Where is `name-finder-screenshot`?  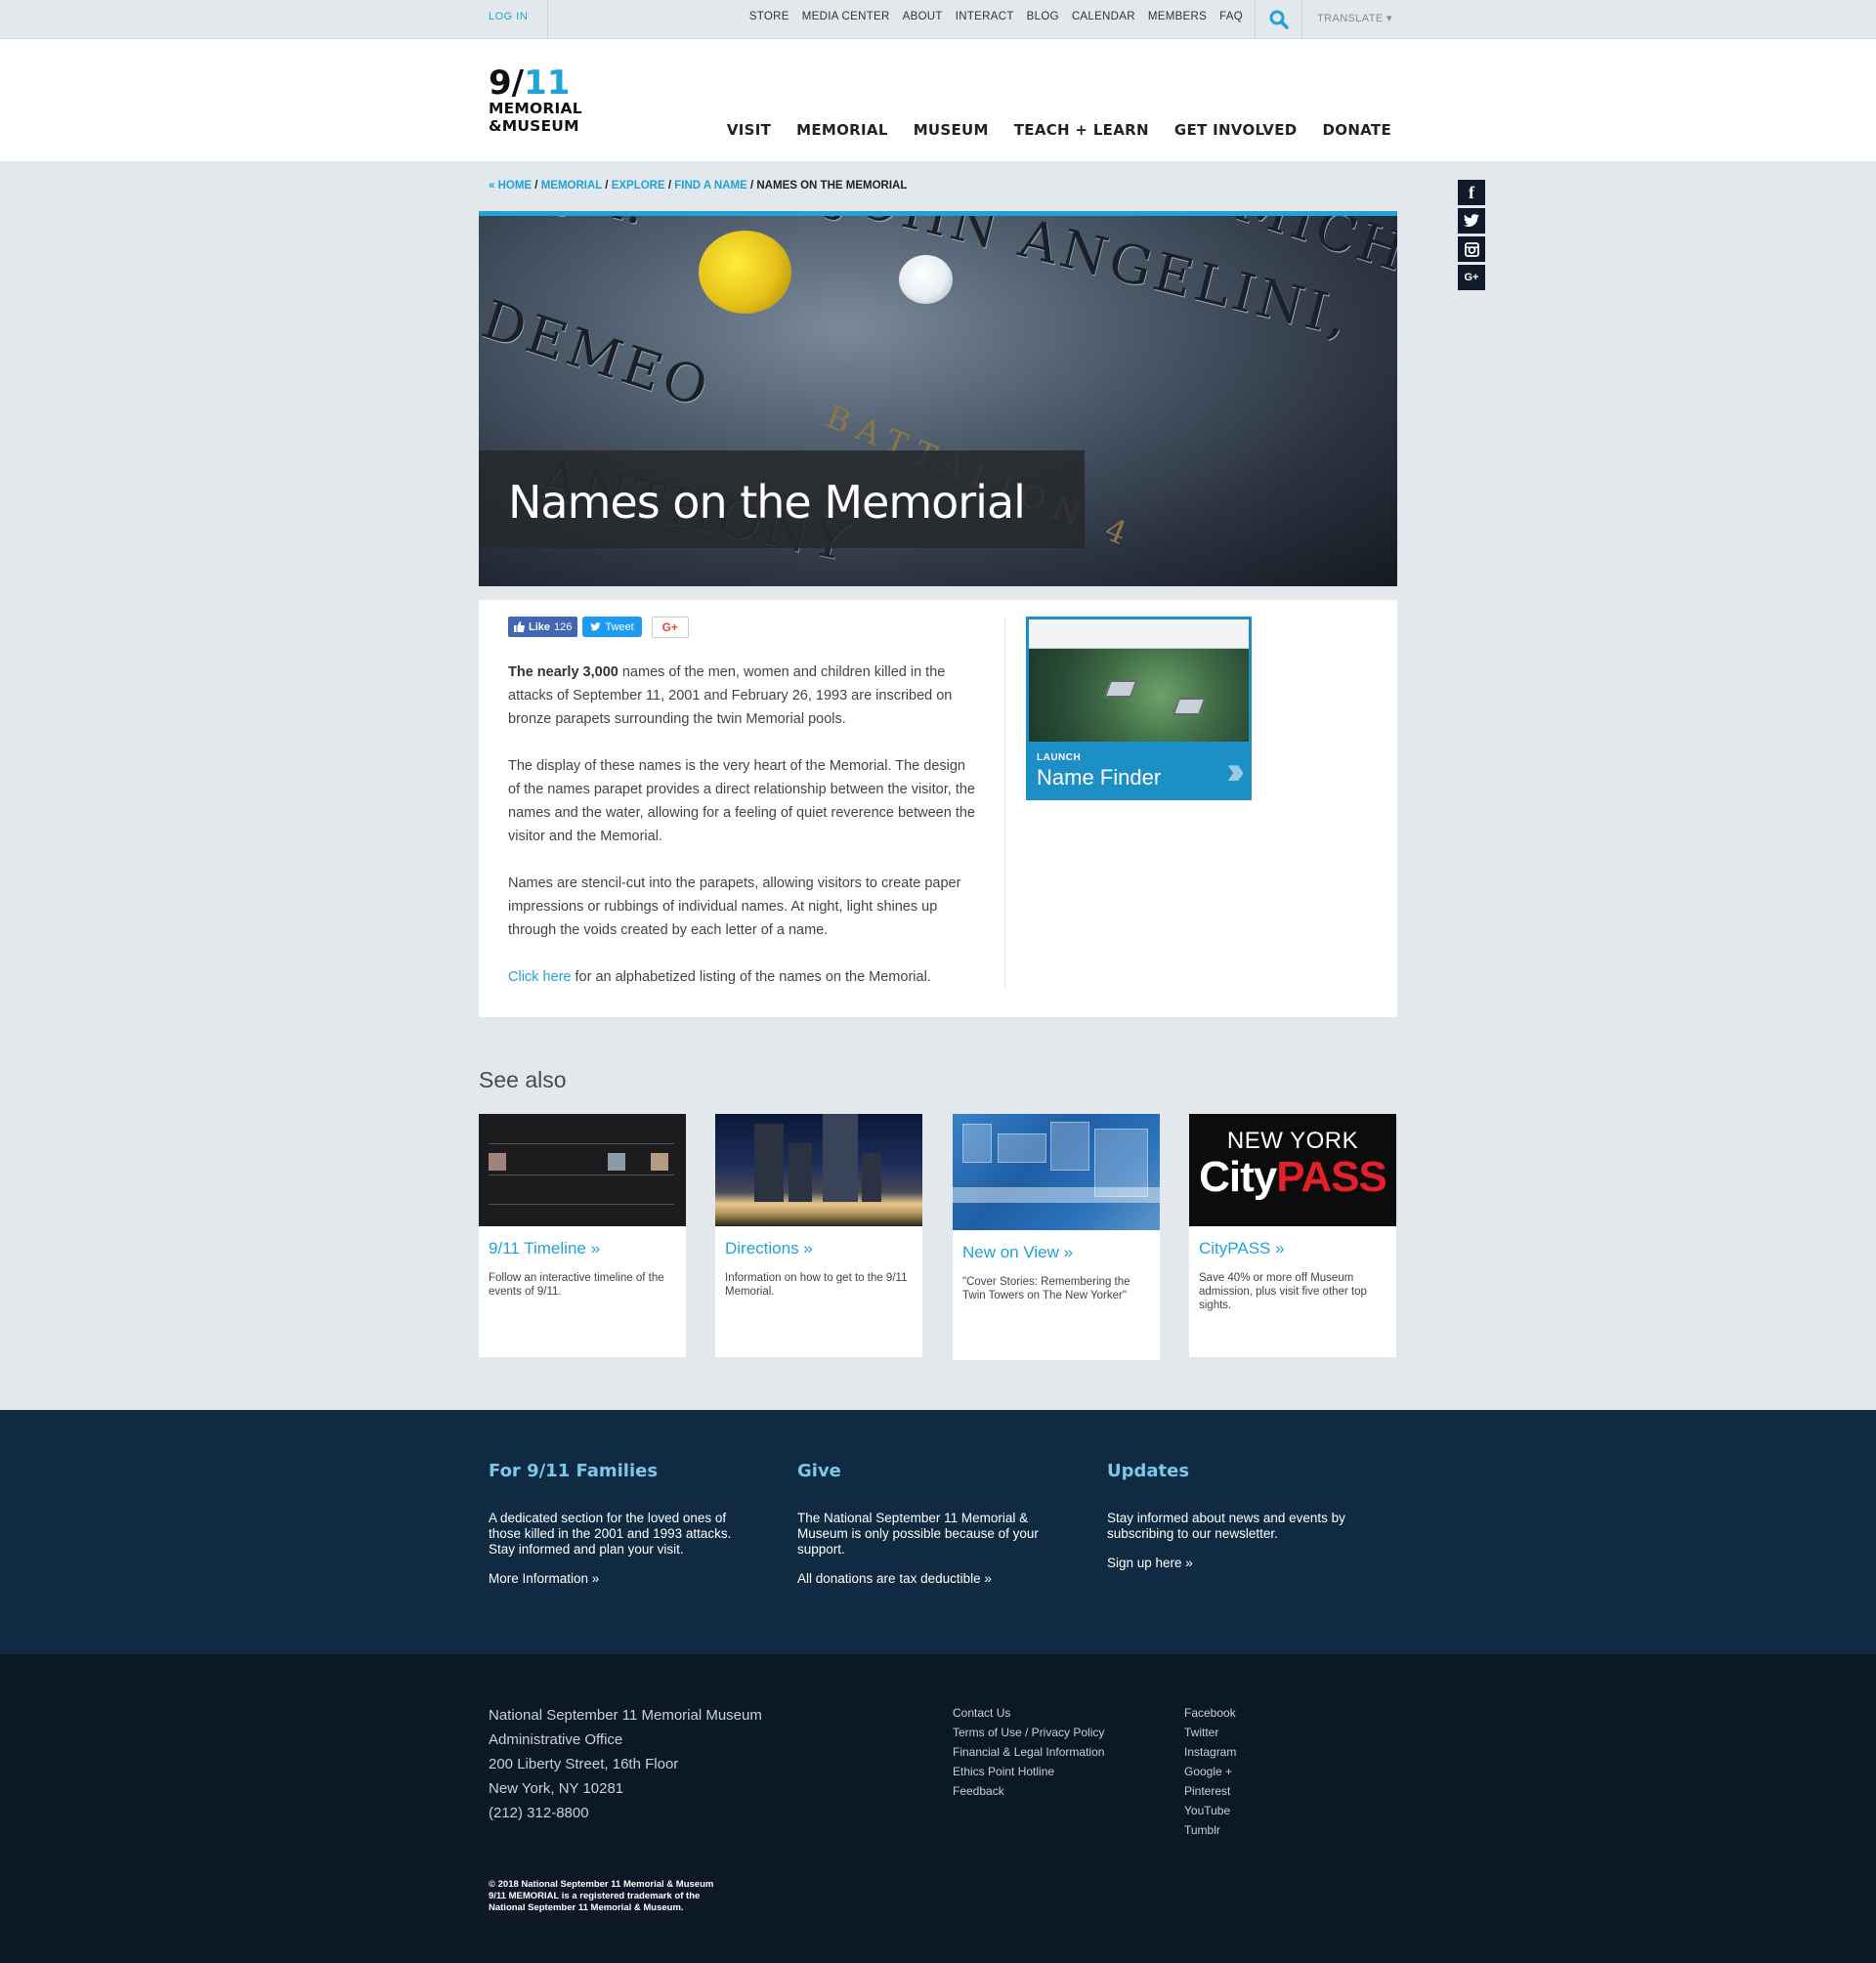
name-finder-screenshot is located at coordinates (1139, 680).